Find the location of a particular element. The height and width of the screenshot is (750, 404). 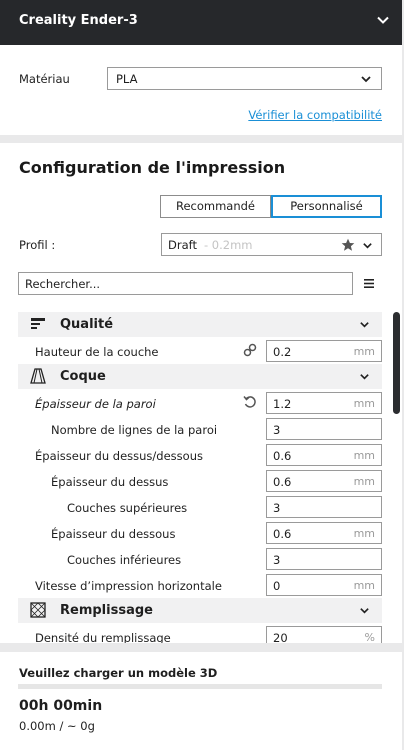

category-shell-title: Coque is located at coordinates (83, 376).